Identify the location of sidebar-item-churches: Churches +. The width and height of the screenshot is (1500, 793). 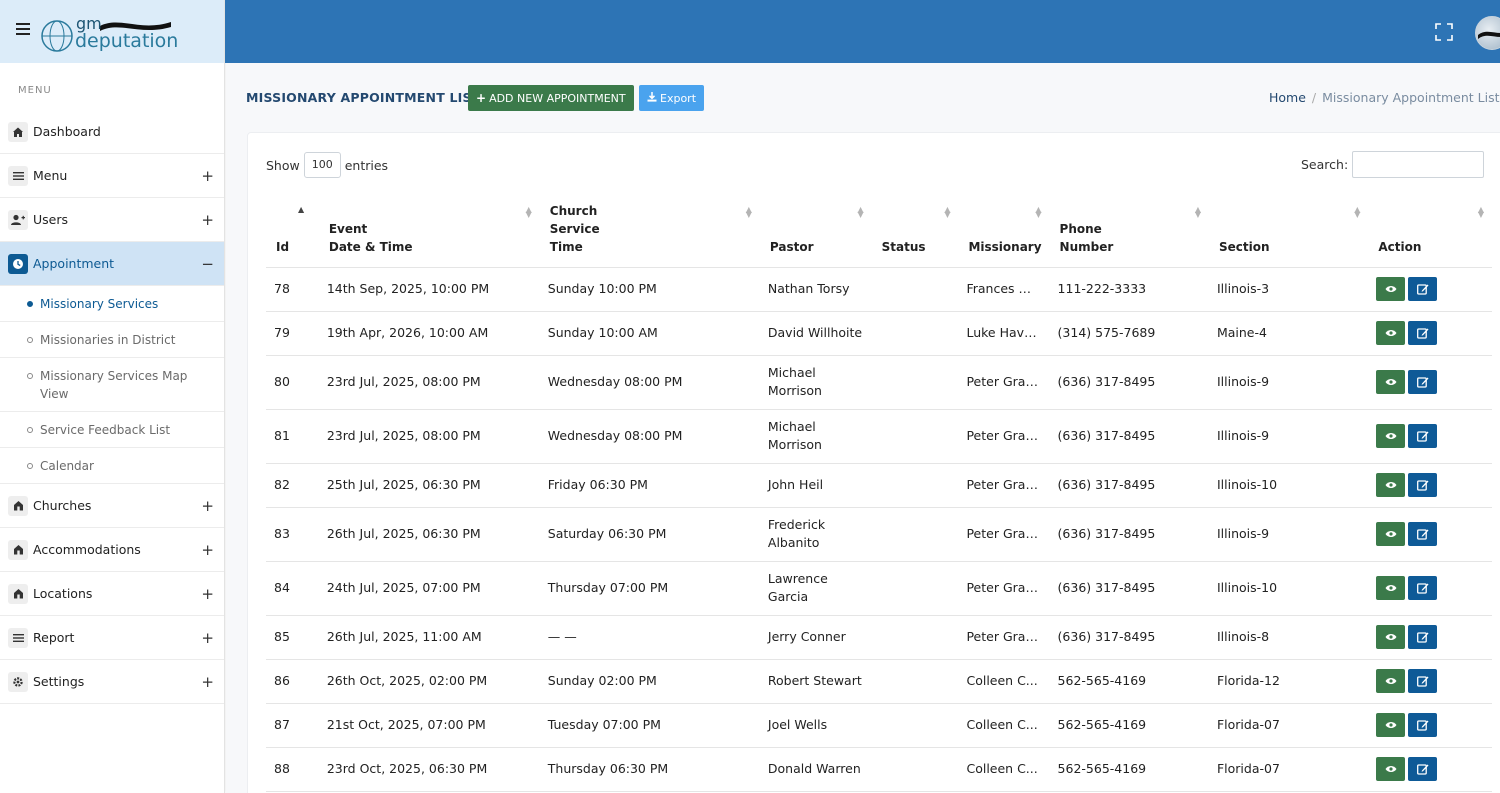
(112, 506).